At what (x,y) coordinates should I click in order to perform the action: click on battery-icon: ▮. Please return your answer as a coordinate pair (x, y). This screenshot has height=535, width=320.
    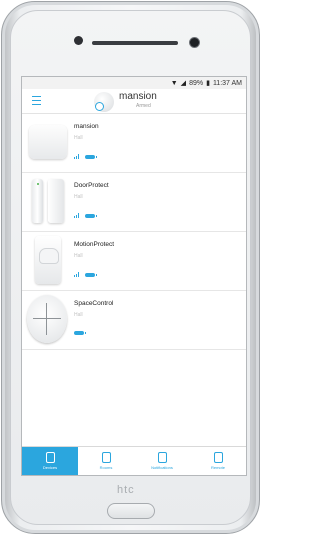
    Looking at the image, I should click on (208, 83).